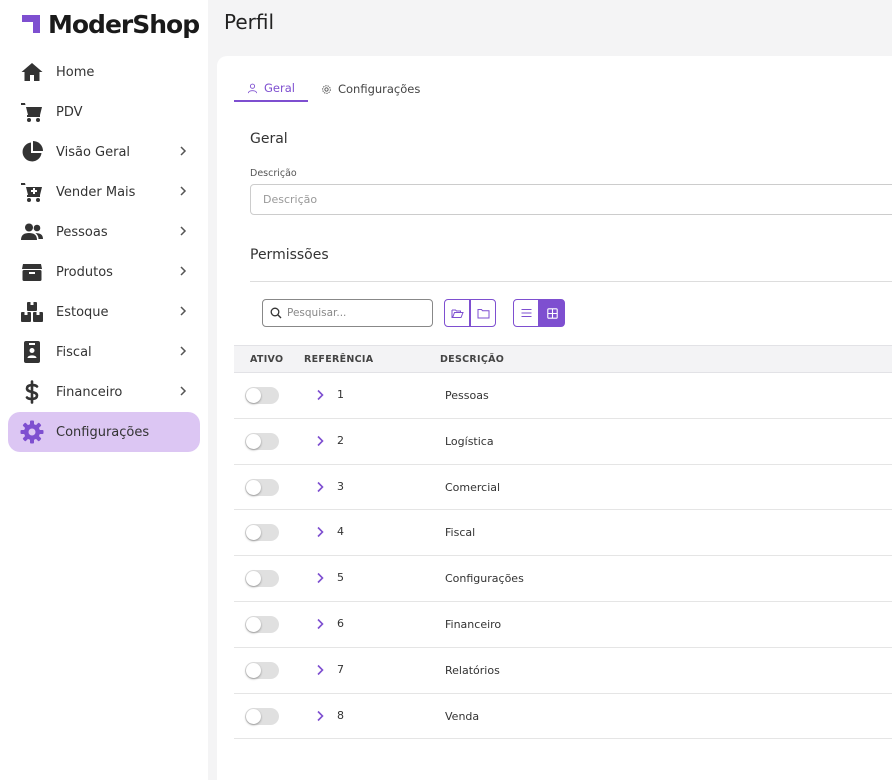 This screenshot has height=780, width=892. What do you see at coordinates (266, 359) in the screenshot?
I see `column-header-ativo: ATIVO` at bounding box center [266, 359].